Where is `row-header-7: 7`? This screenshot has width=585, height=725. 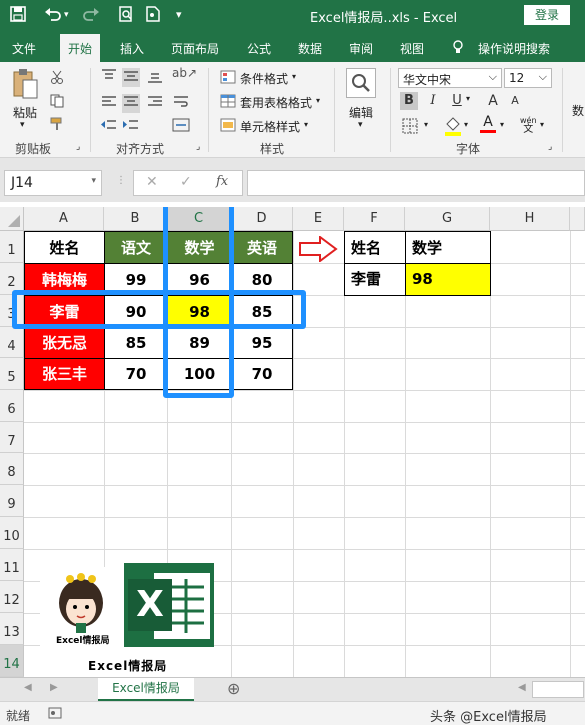
row-header-7: 7 is located at coordinates (12, 437).